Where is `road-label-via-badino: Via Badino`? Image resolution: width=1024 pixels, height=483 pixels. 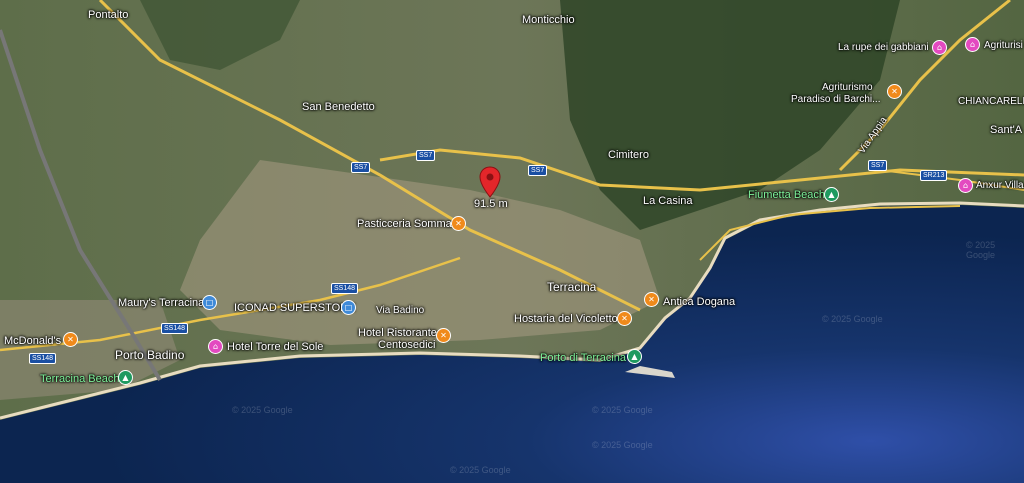
road-label-via-badino: Via Badino is located at coordinates (400, 310).